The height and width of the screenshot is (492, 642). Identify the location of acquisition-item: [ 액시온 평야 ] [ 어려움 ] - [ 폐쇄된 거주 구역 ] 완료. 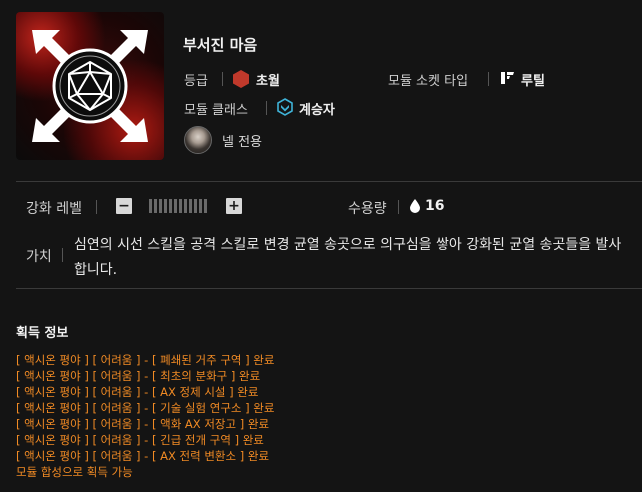
(145, 360).